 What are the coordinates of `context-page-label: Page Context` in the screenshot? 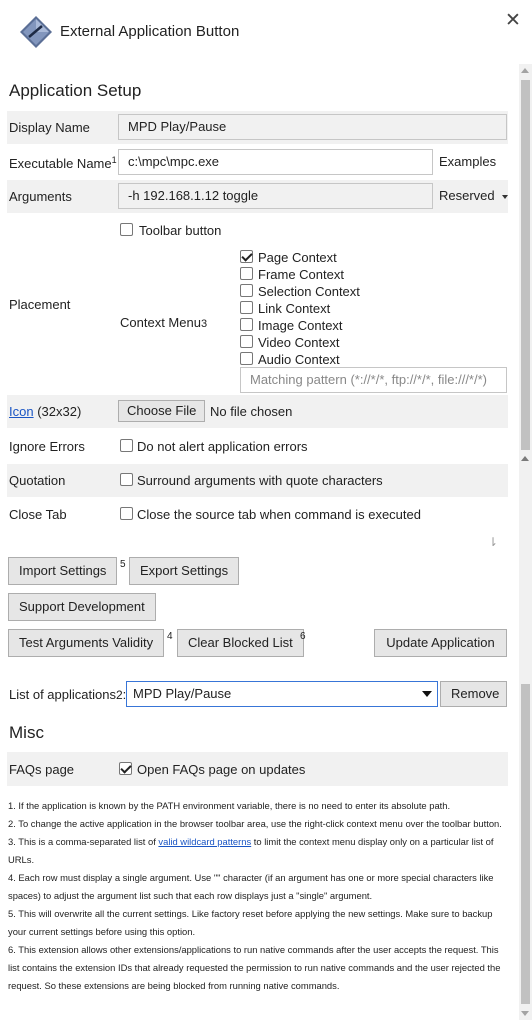 It's located at (297, 257).